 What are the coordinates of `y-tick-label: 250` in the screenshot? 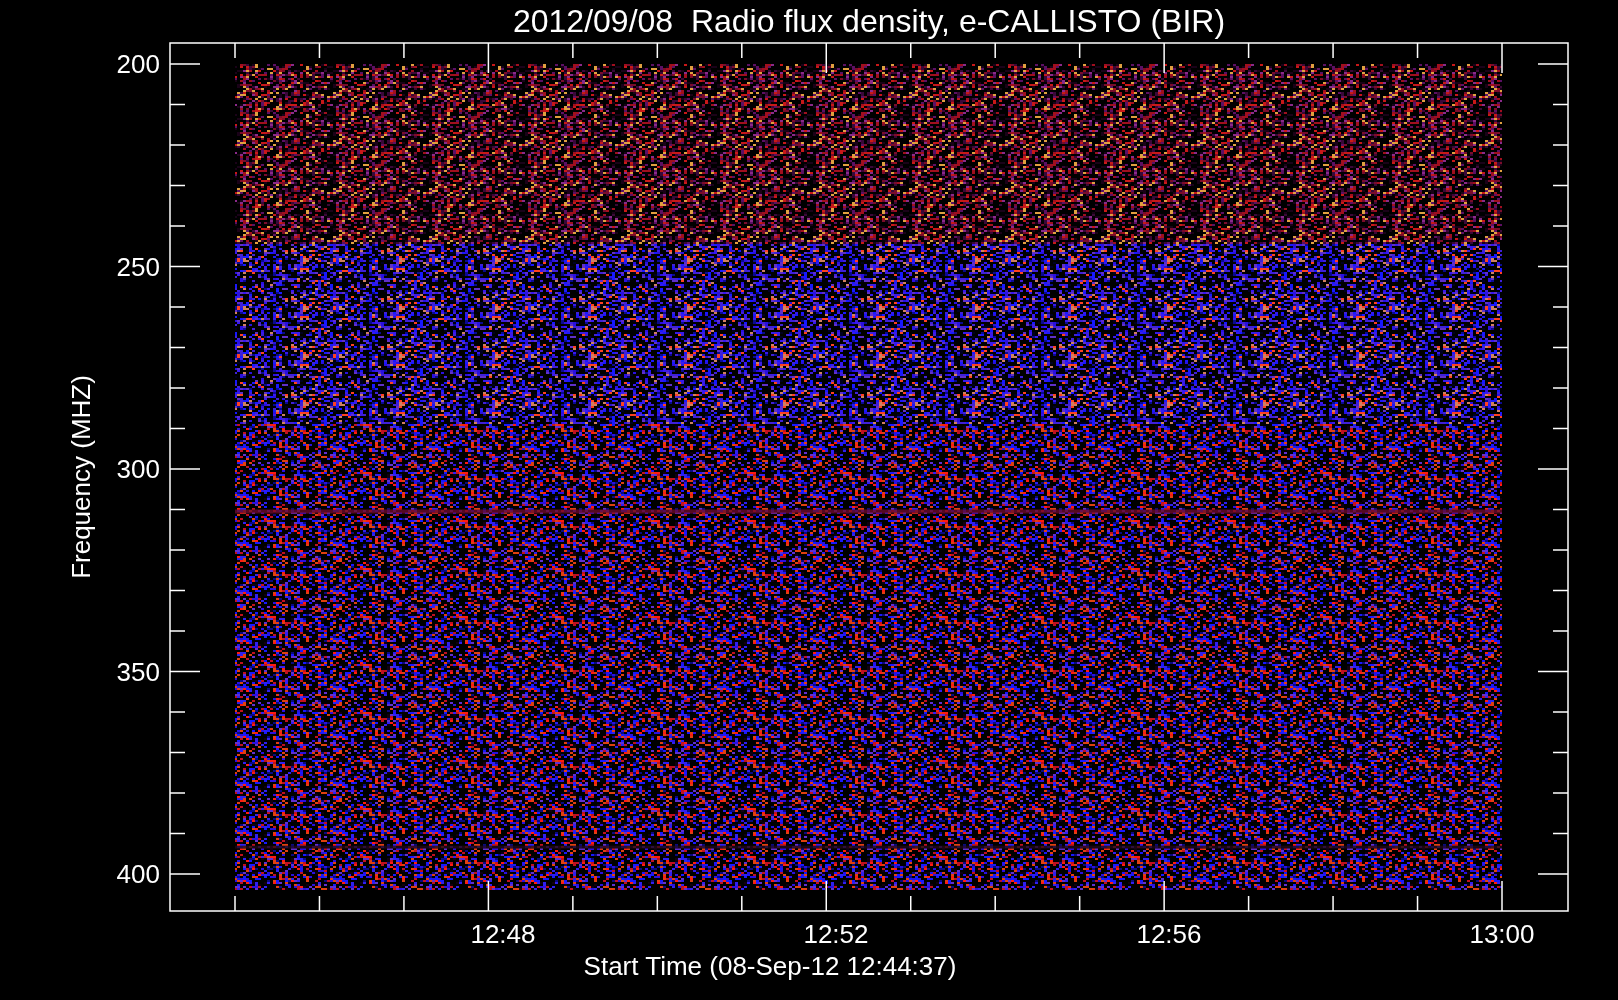 It's located at (138, 266).